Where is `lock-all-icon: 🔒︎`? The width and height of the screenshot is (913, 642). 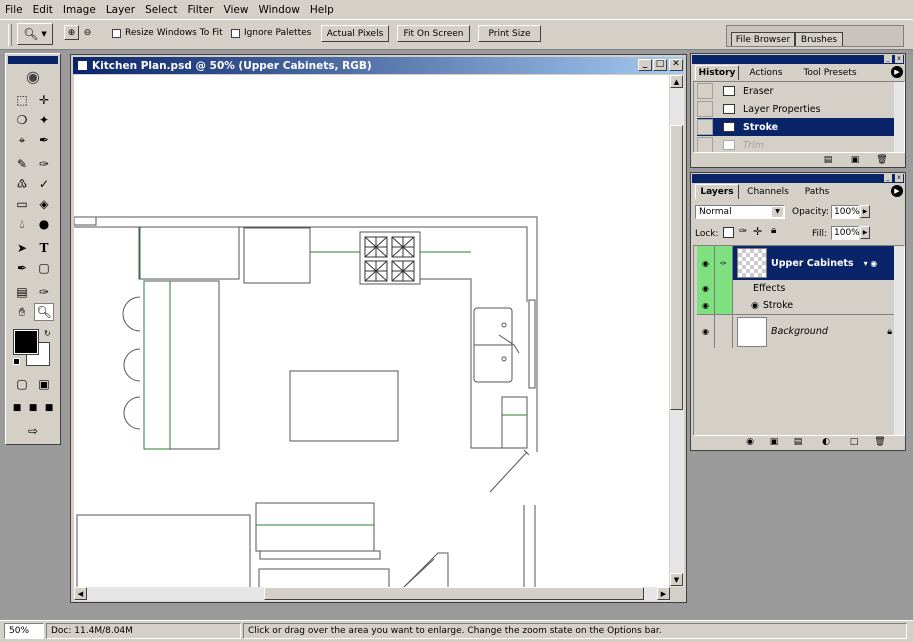
lock-all-icon: 🔒︎ is located at coordinates (773, 230).